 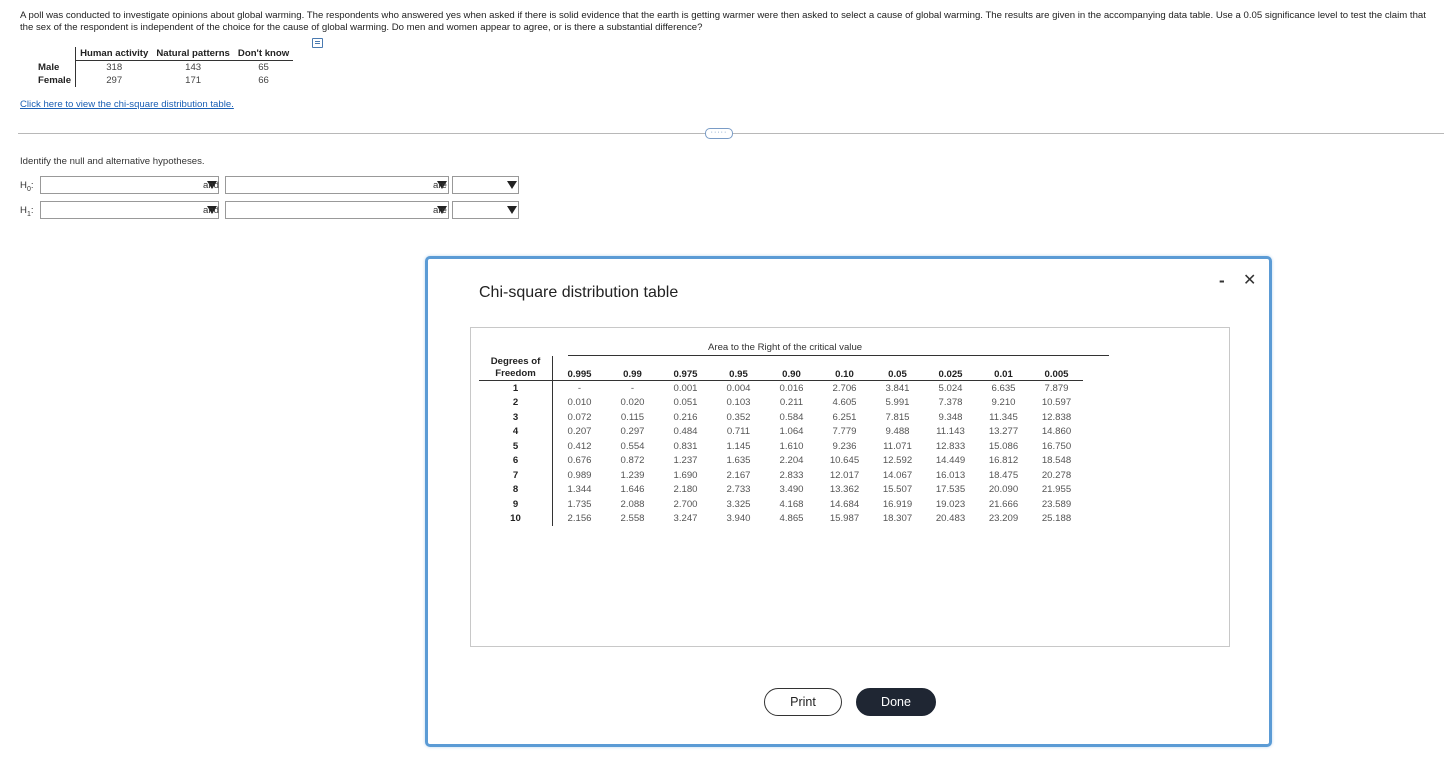 What do you see at coordinates (844, 388) in the screenshot?
I see `critical-value-cell: 2.706` at bounding box center [844, 388].